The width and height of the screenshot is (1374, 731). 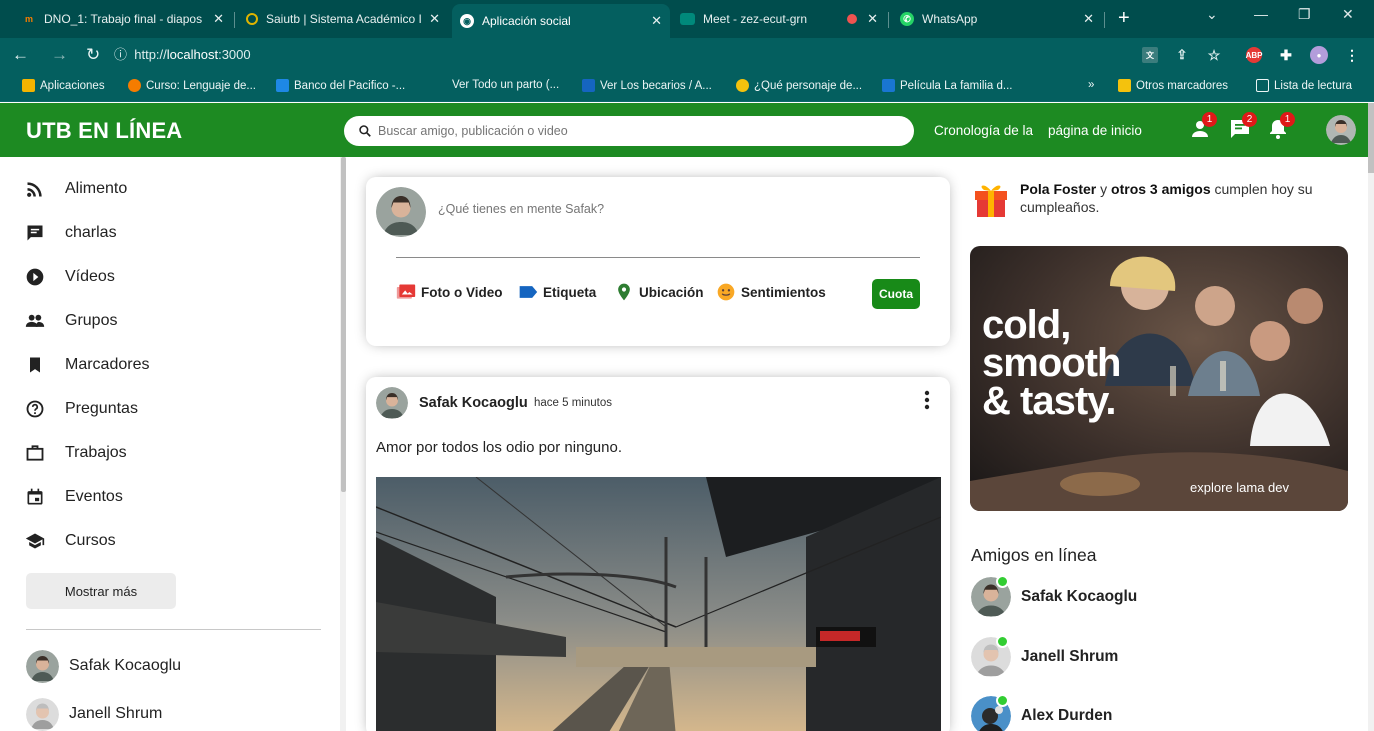 I want to click on share-option-feelings: Sentimientos, so click(x=771, y=292).